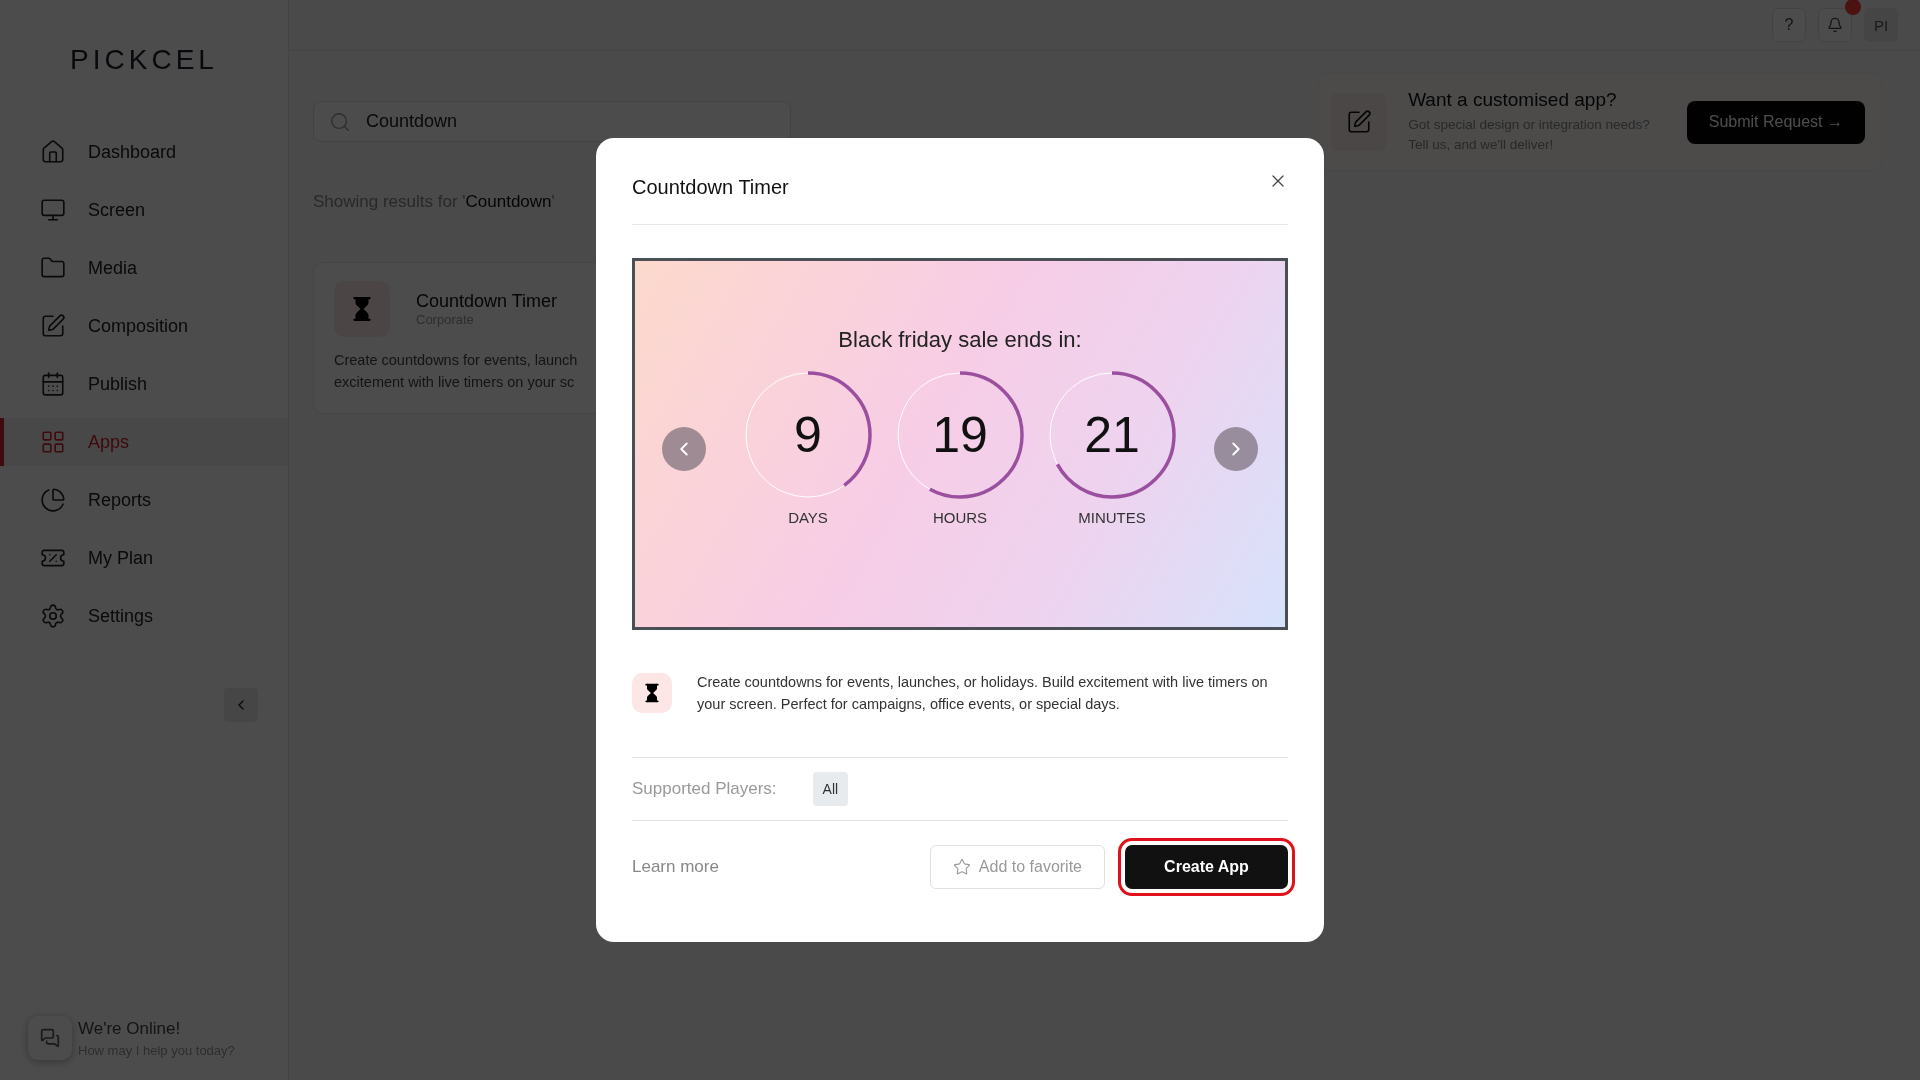 This screenshot has height=1080, width=1920. Describe the element at coordinates (960, 435) in the screenshot. I see `countdown-value: 19` at that location.